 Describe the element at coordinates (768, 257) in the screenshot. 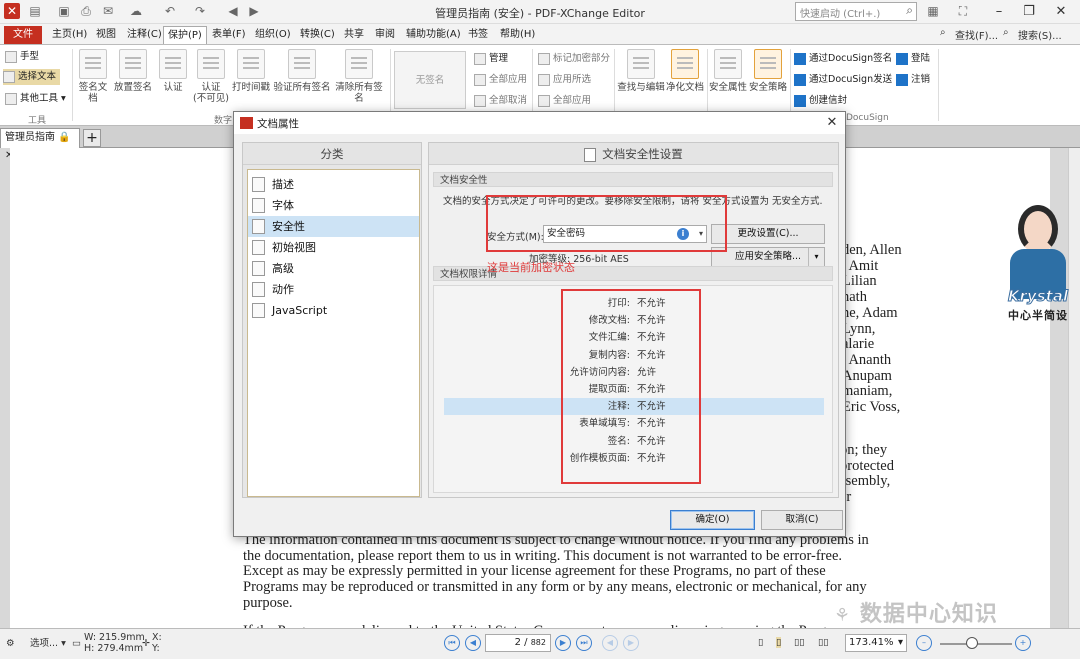

I see `apply-security-policy-button: 应用安全策略... ▾` at that location.